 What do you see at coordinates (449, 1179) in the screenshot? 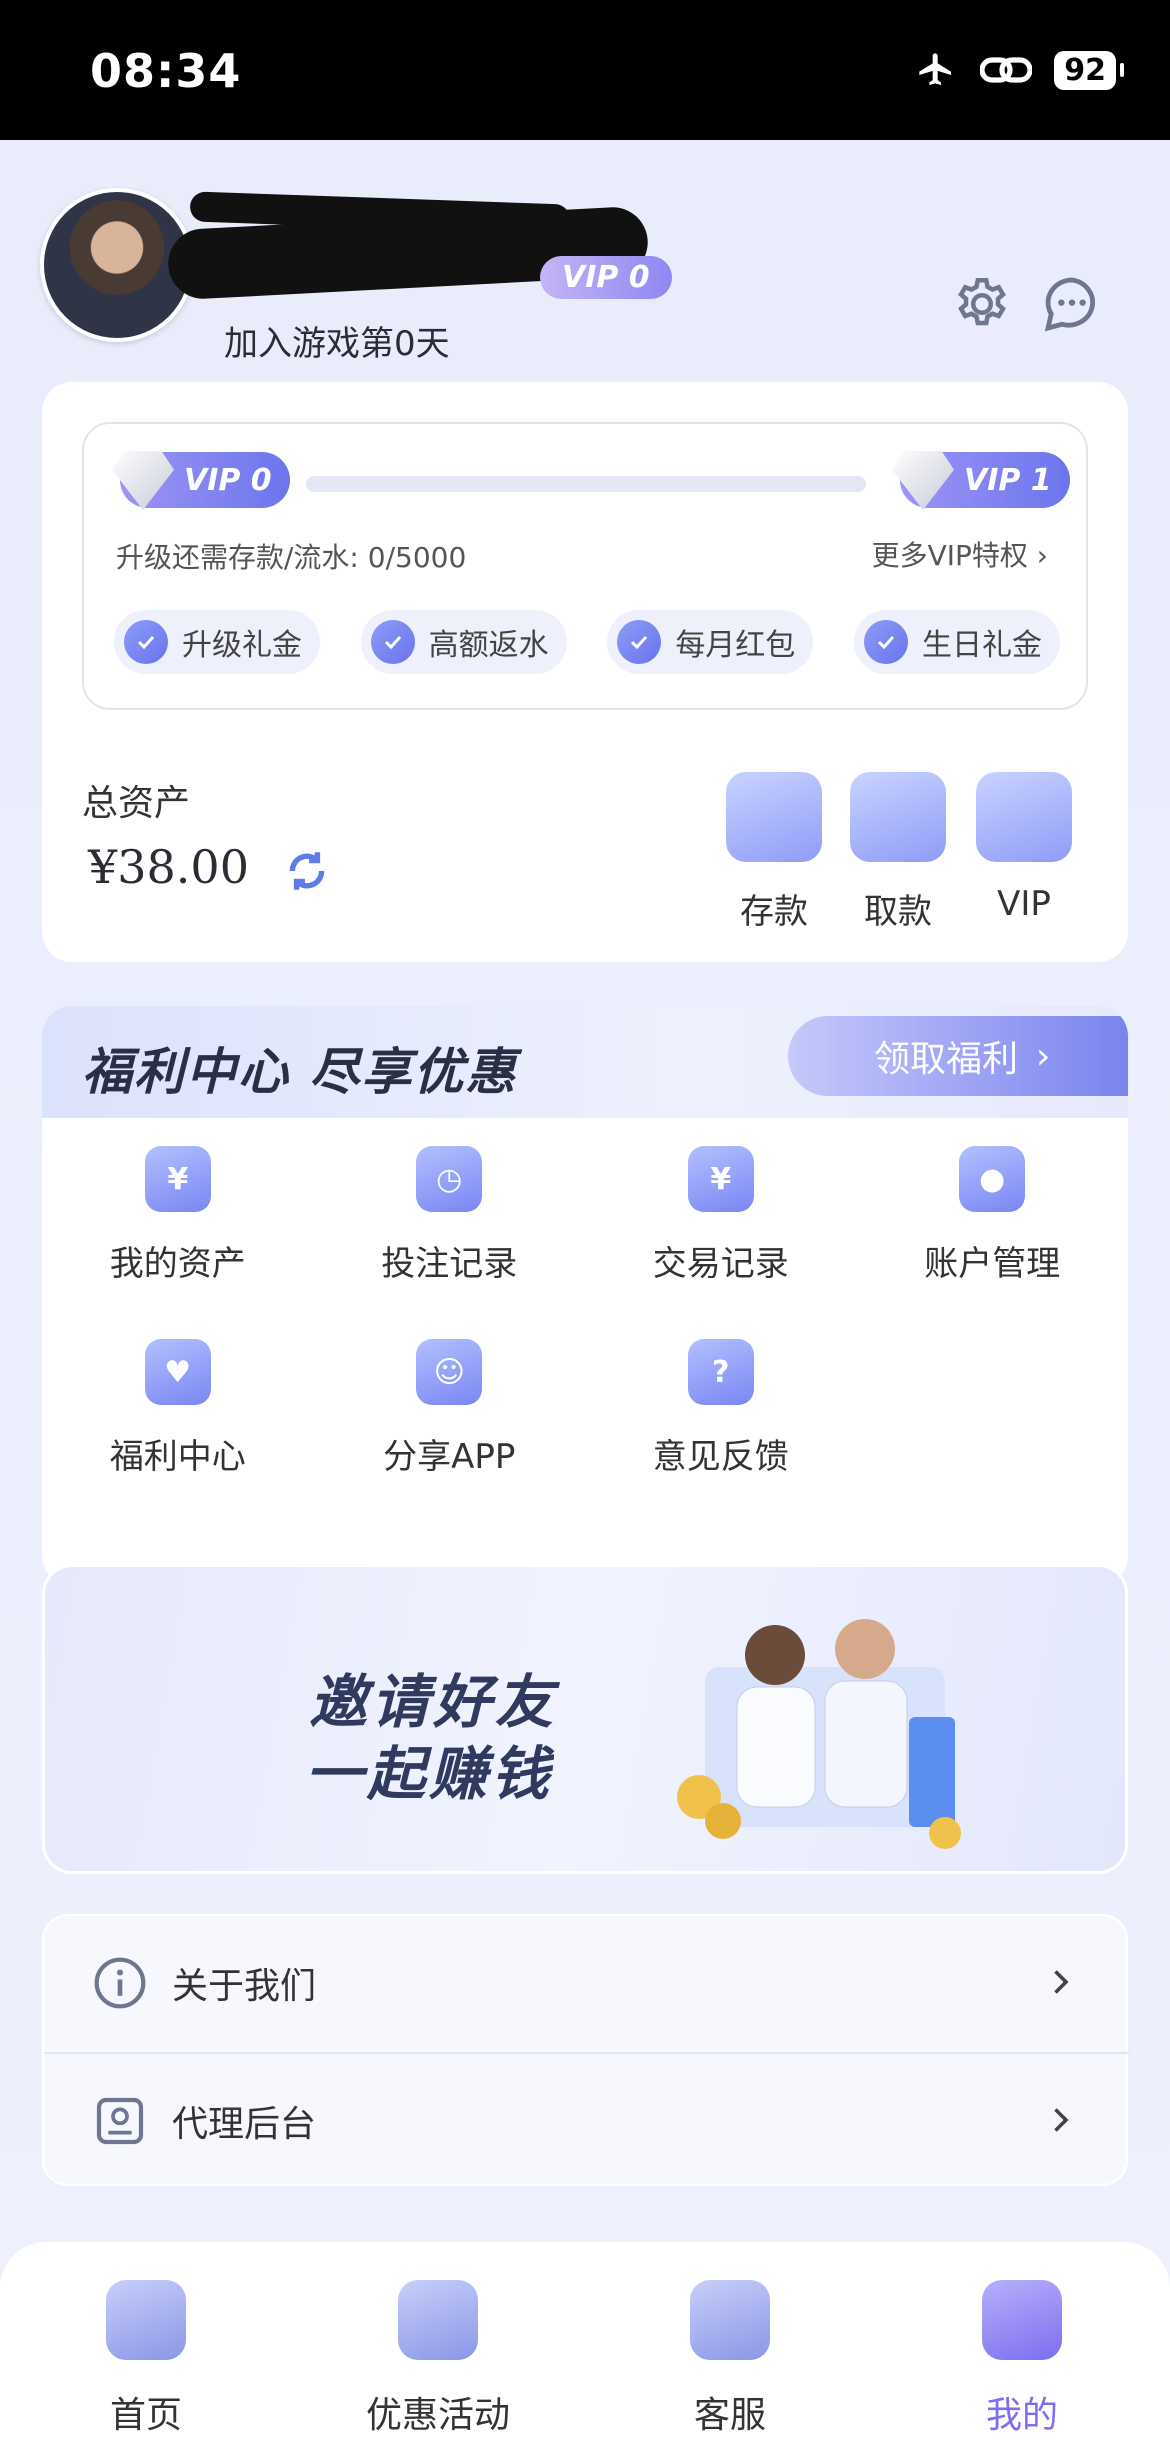
I see `calendar-clock-icon: ◷` at bounding box center [449, 1179].